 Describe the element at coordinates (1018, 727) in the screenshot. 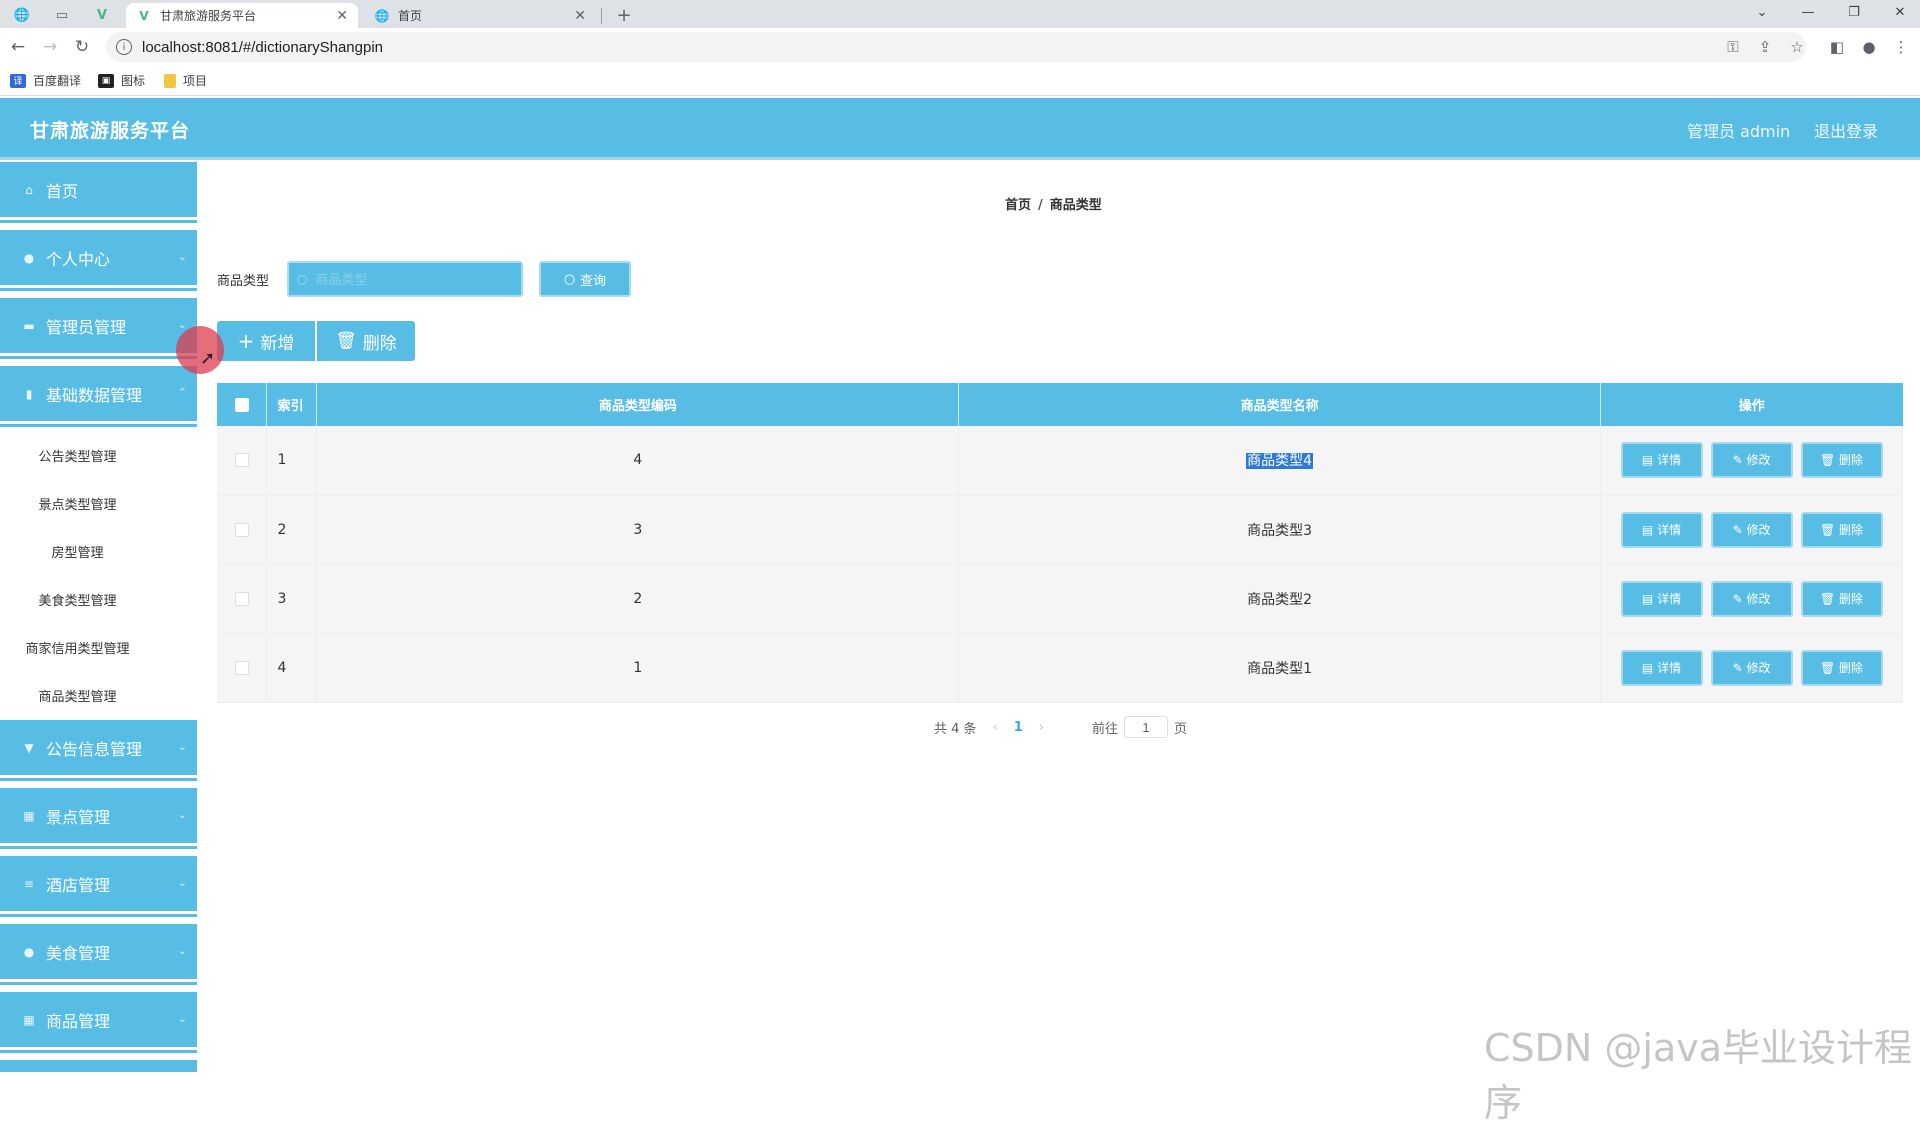

I see `pagination-current-page: 1` at that location.